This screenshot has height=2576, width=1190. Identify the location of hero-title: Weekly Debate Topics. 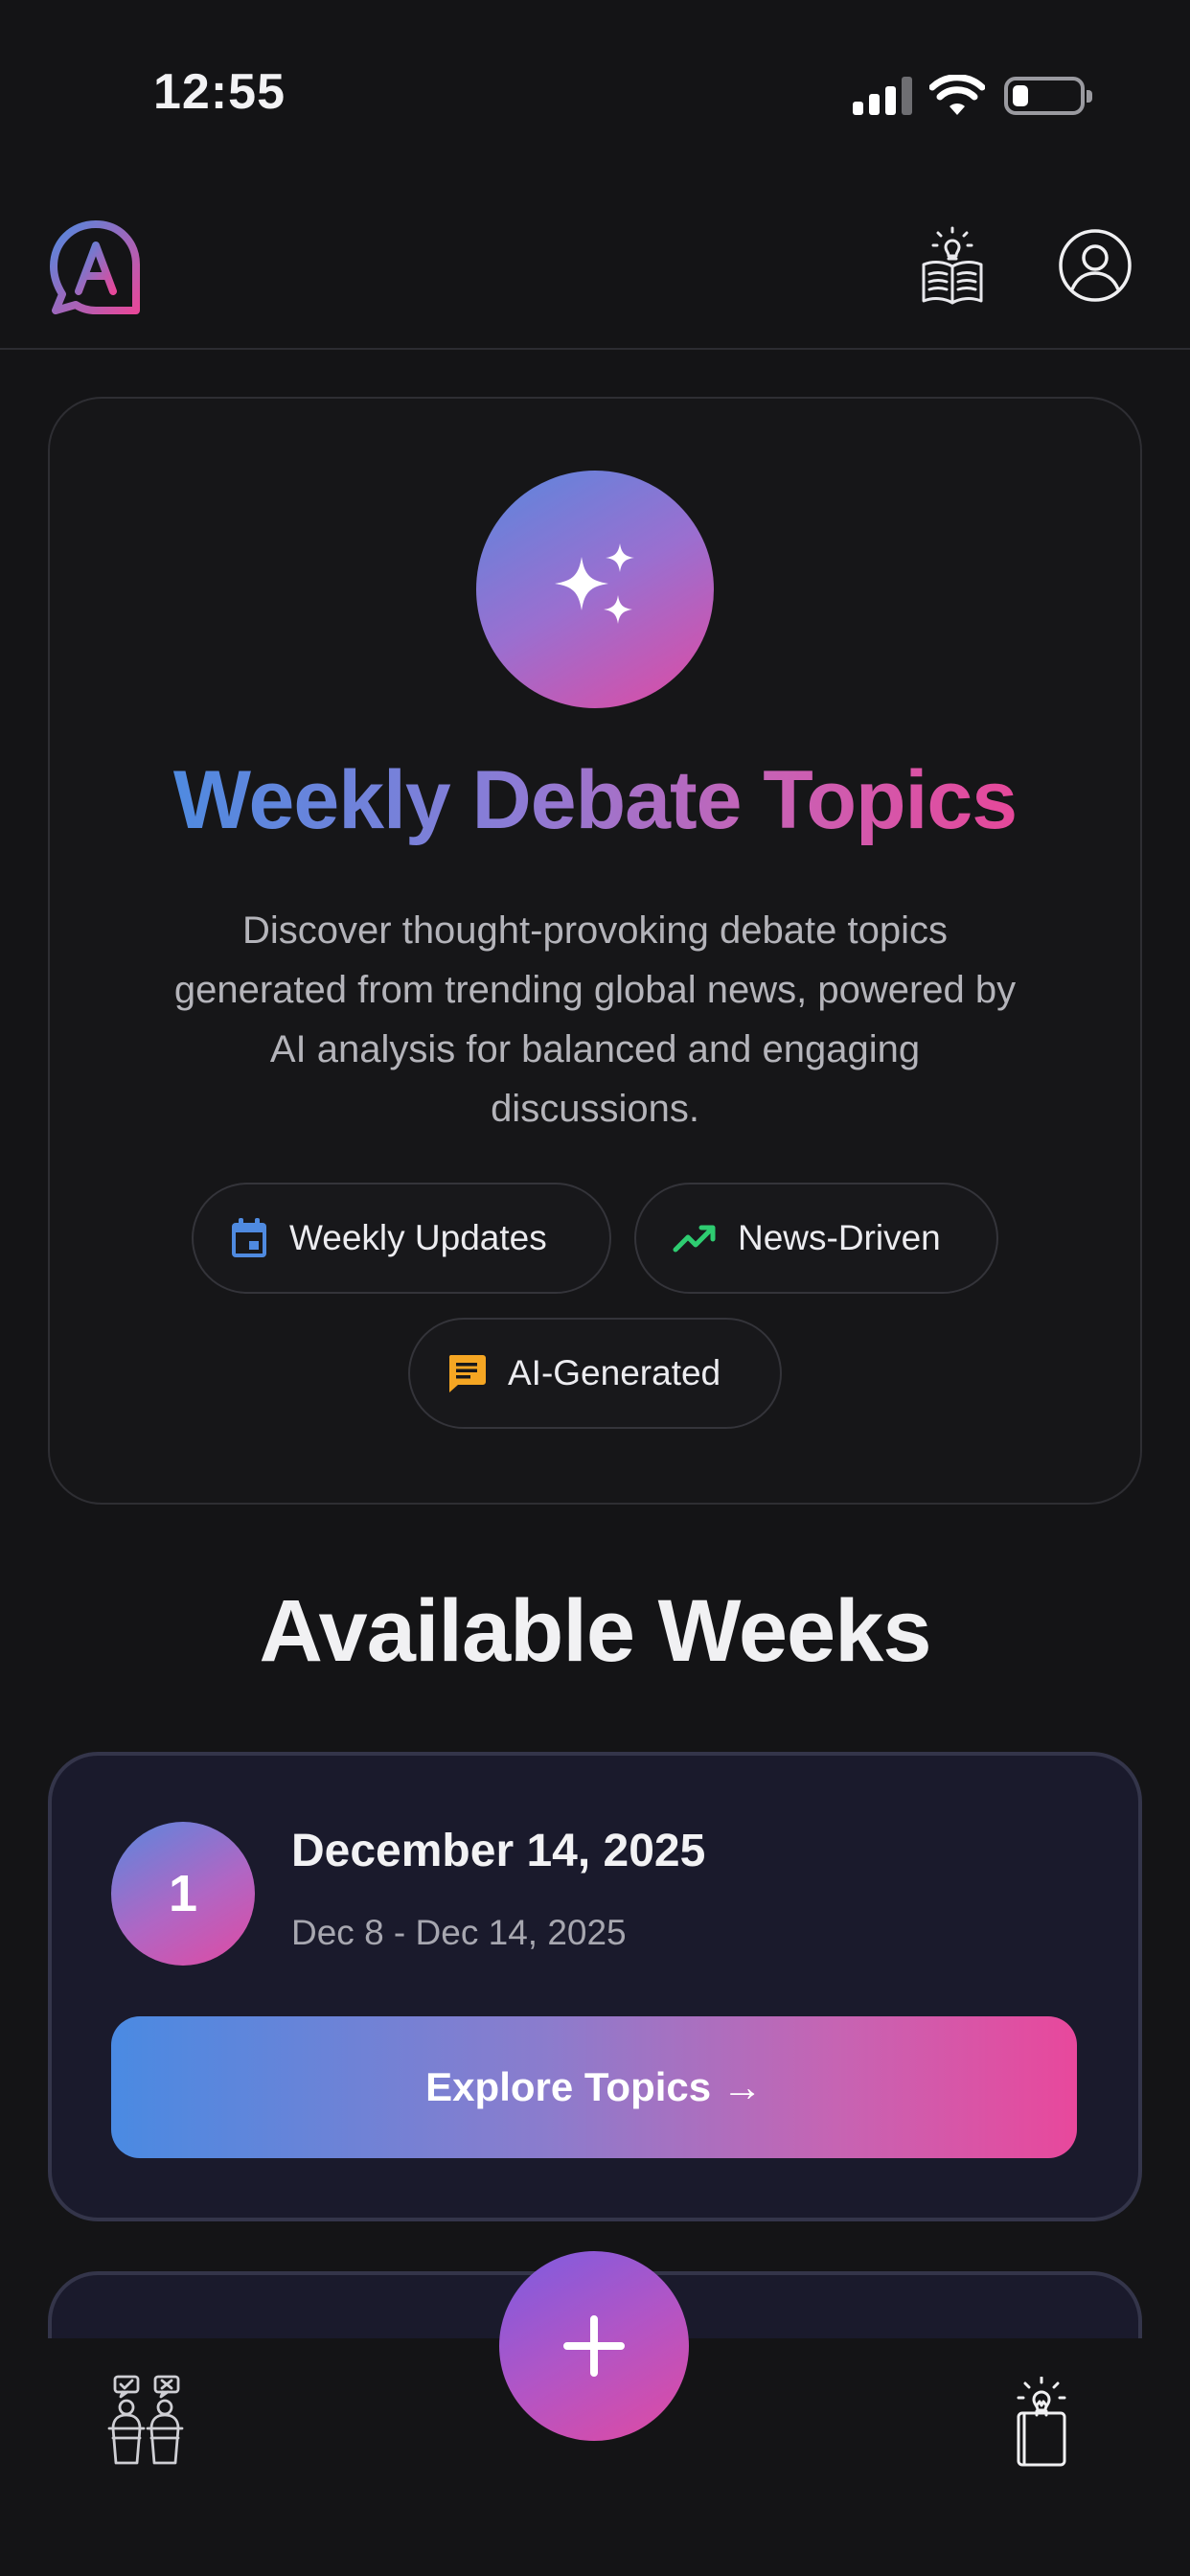
(595, 800).